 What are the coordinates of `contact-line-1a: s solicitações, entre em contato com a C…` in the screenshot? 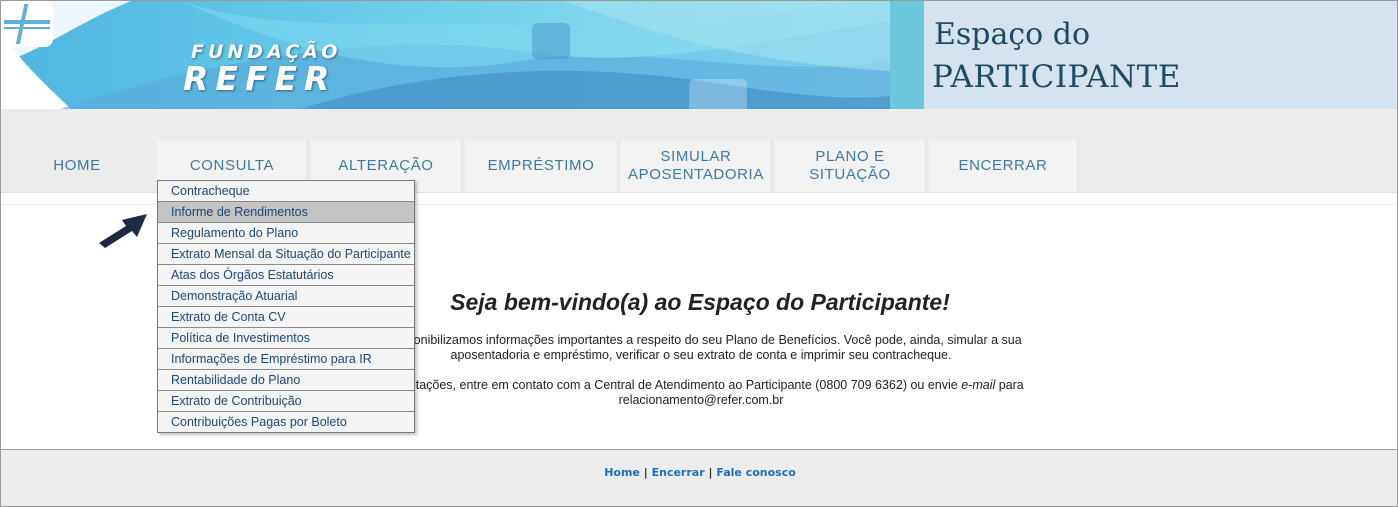 It's located at (670, 385).